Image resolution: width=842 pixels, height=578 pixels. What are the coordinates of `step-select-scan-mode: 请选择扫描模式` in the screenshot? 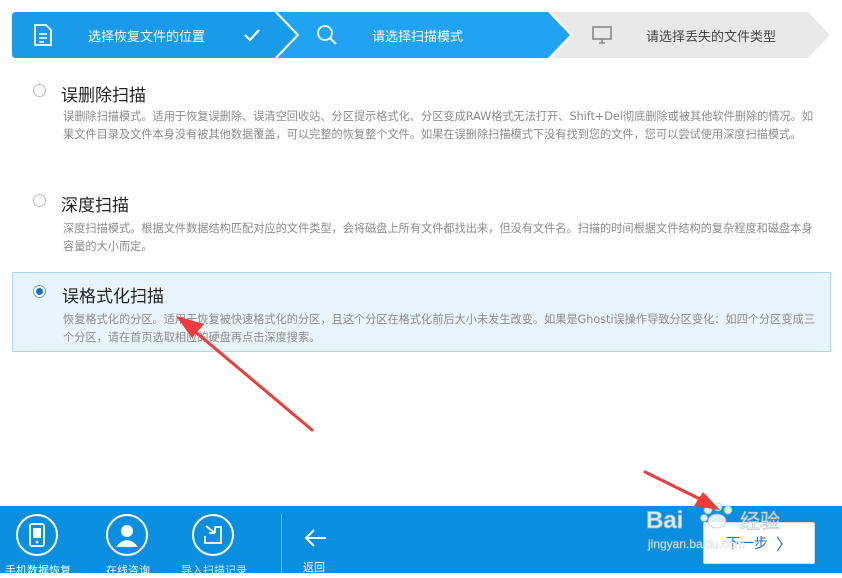 It's located at (424, 35).